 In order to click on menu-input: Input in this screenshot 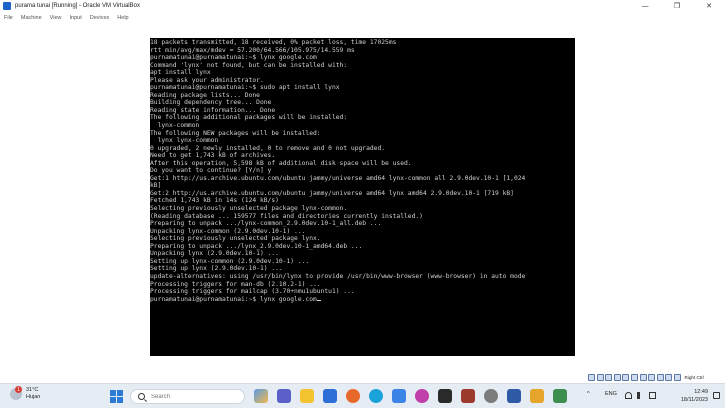, I will do `click(76, 18)`.